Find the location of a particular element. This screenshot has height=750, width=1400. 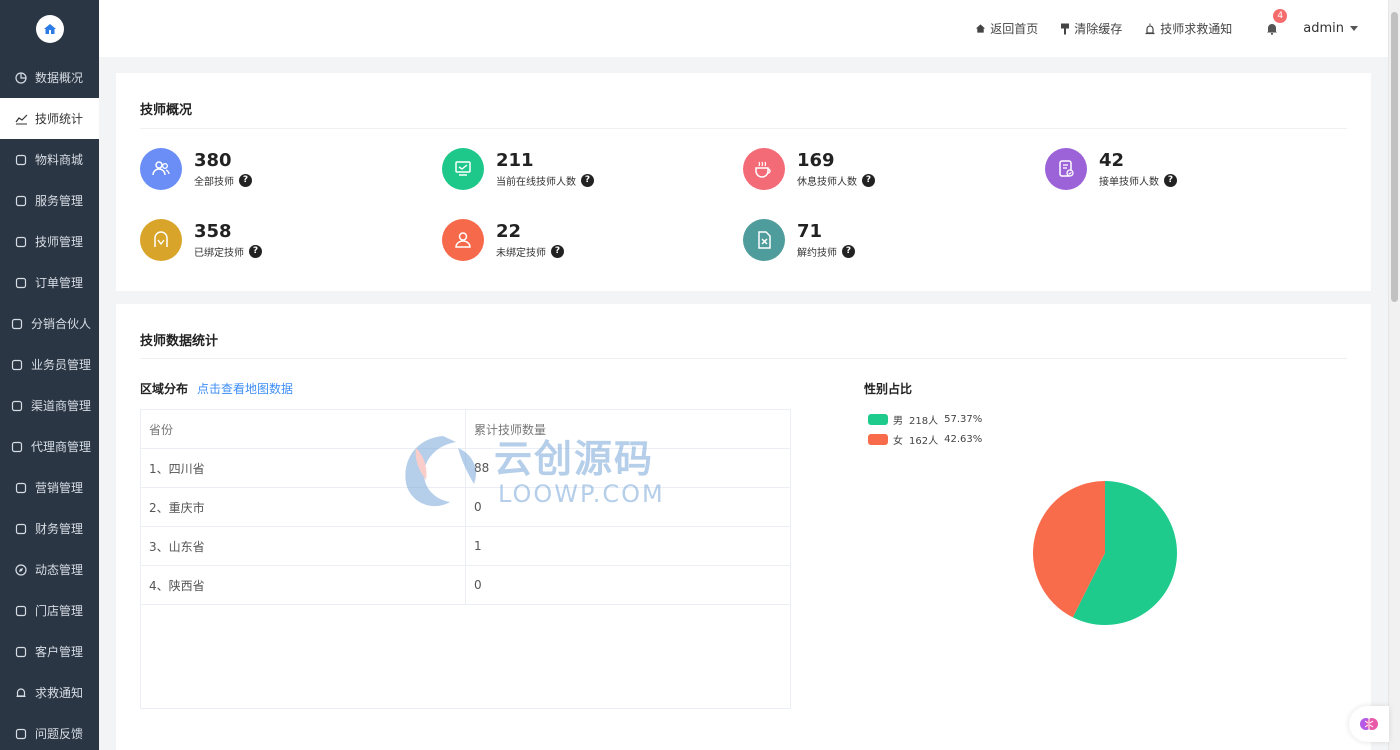

sidebar-item-14: 门店管理 is located at coordinates (49, 610).